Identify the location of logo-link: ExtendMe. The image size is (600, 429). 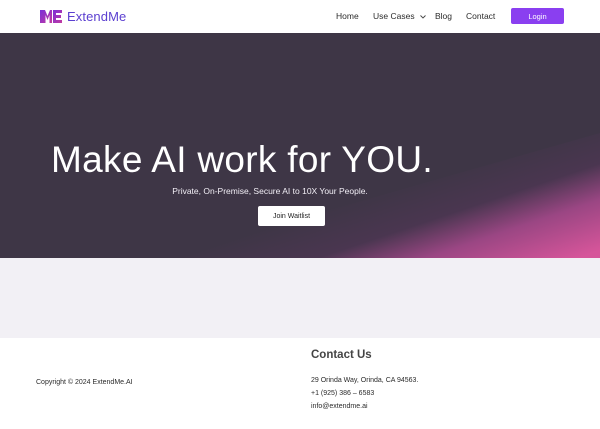
(82, 16).